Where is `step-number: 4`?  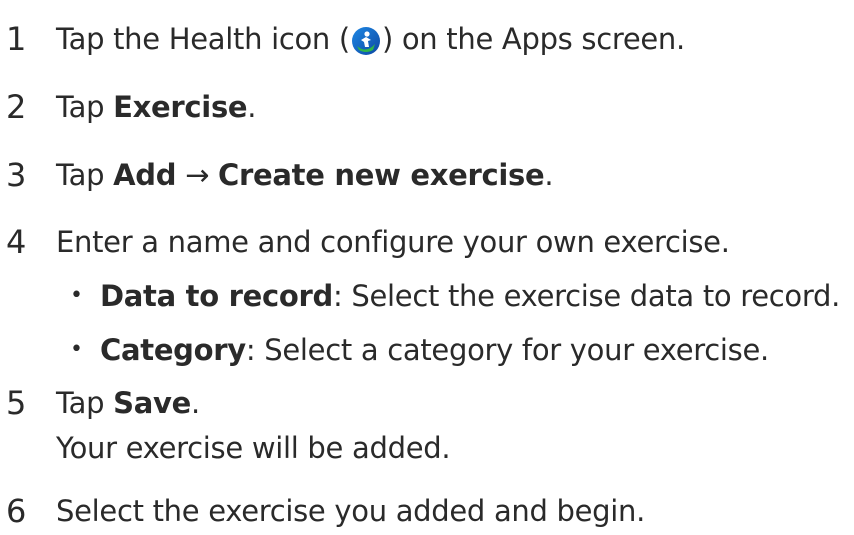 step-number: 4 is located at coordinates (16, 242).